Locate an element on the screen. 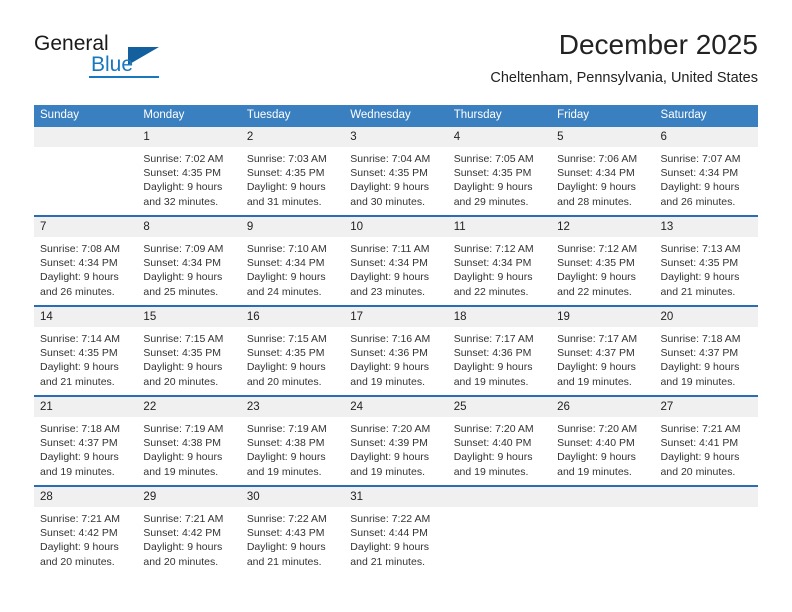 Image resolution: width=792 pixels, height=612 pixels. sunrise-text: Sunrise: 7:16 AM is located at coordinates (390, 339).